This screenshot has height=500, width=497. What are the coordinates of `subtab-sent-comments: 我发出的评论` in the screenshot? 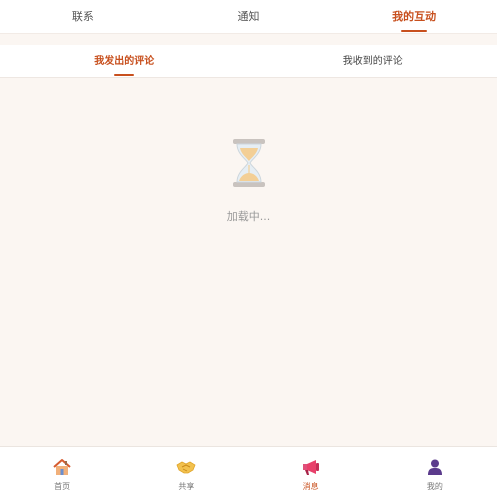 It's located at (124, 61).